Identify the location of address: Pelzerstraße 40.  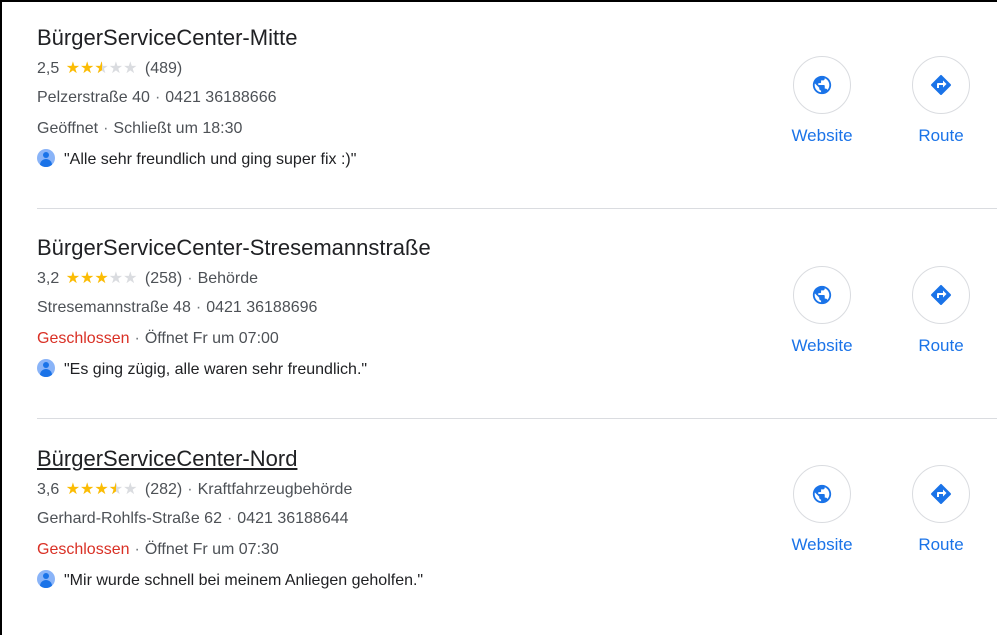
(93, 97).